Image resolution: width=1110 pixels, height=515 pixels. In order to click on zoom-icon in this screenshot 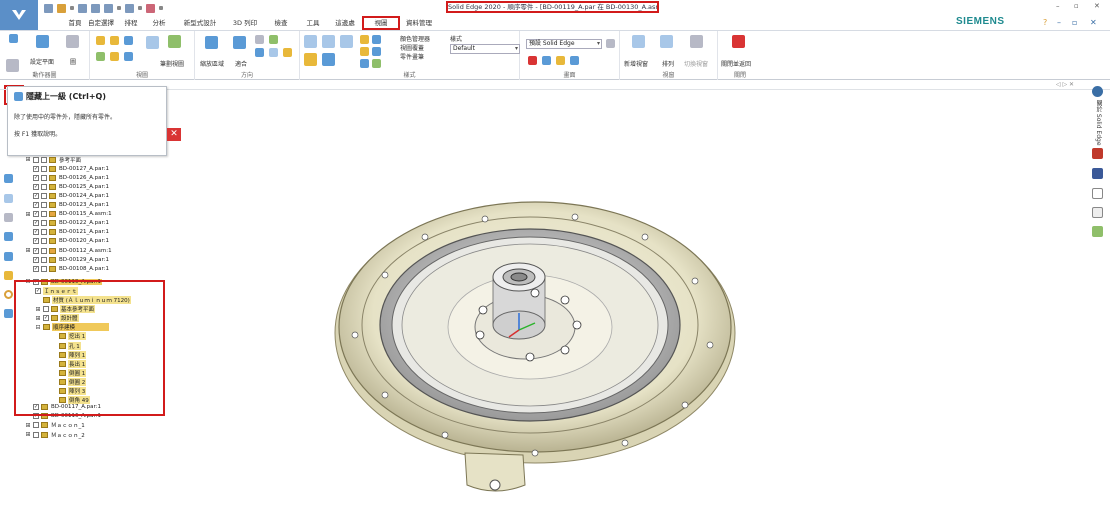, I will do `click(259, 39)`.